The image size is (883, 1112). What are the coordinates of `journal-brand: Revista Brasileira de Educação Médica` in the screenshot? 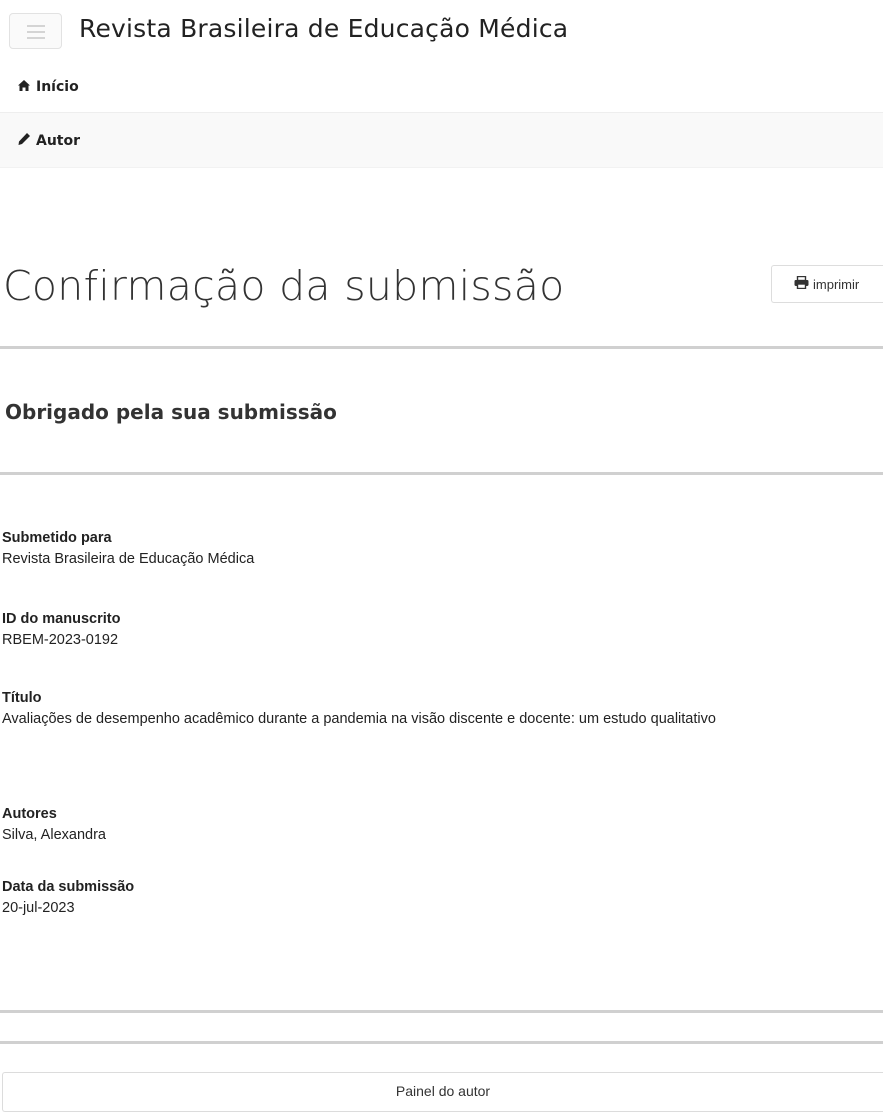 It's located at (323, 28).